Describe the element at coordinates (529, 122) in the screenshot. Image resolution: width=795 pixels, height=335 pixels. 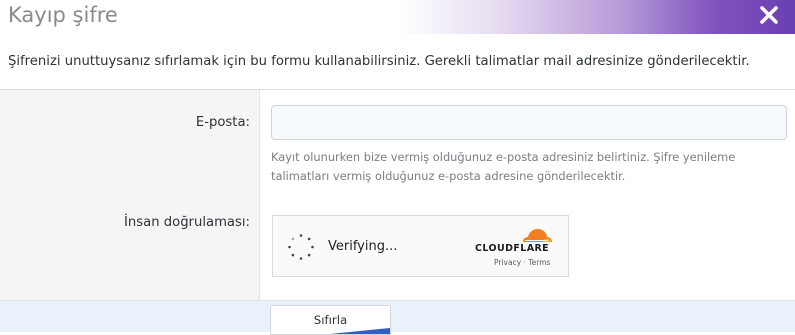
I see `email-field` at that location.